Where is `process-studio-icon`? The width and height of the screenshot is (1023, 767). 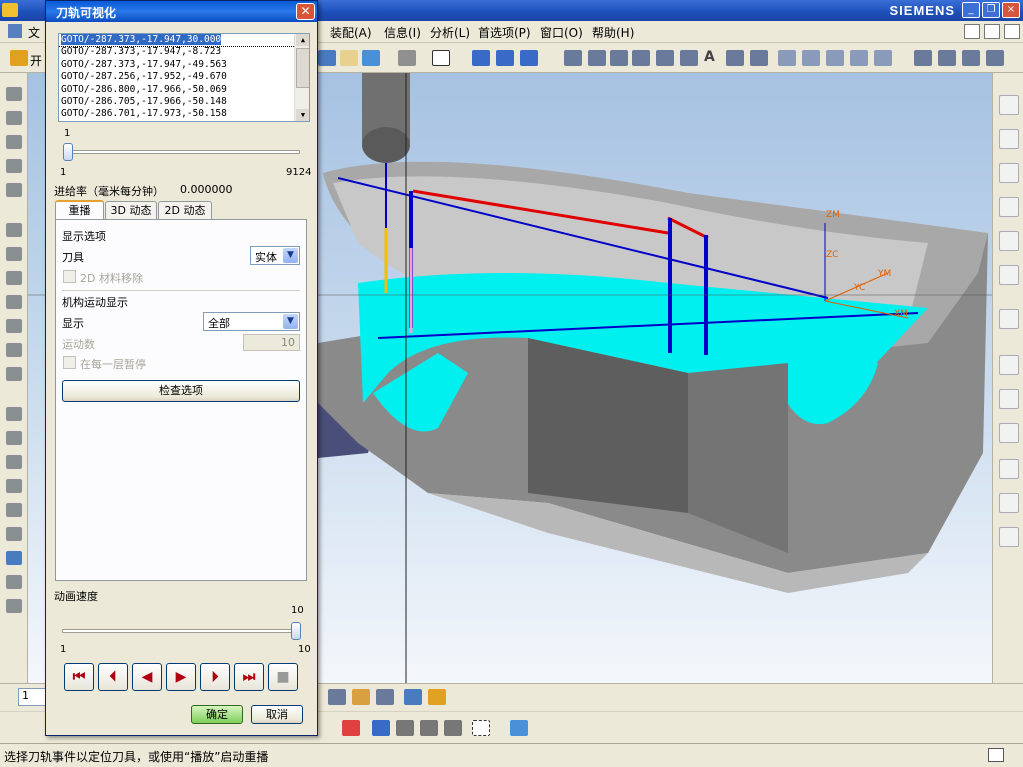
process-studio-icon is located at coordinates (1009, 433).